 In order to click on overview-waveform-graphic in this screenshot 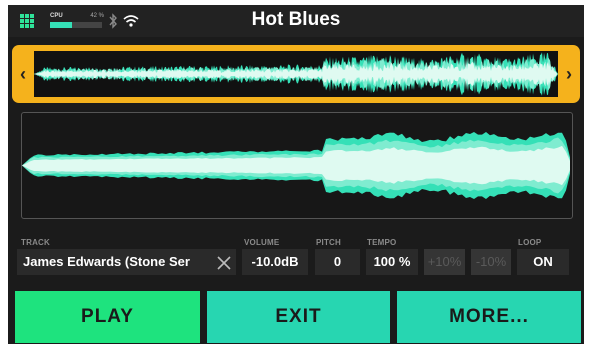, I will do `click(296, 74)`.